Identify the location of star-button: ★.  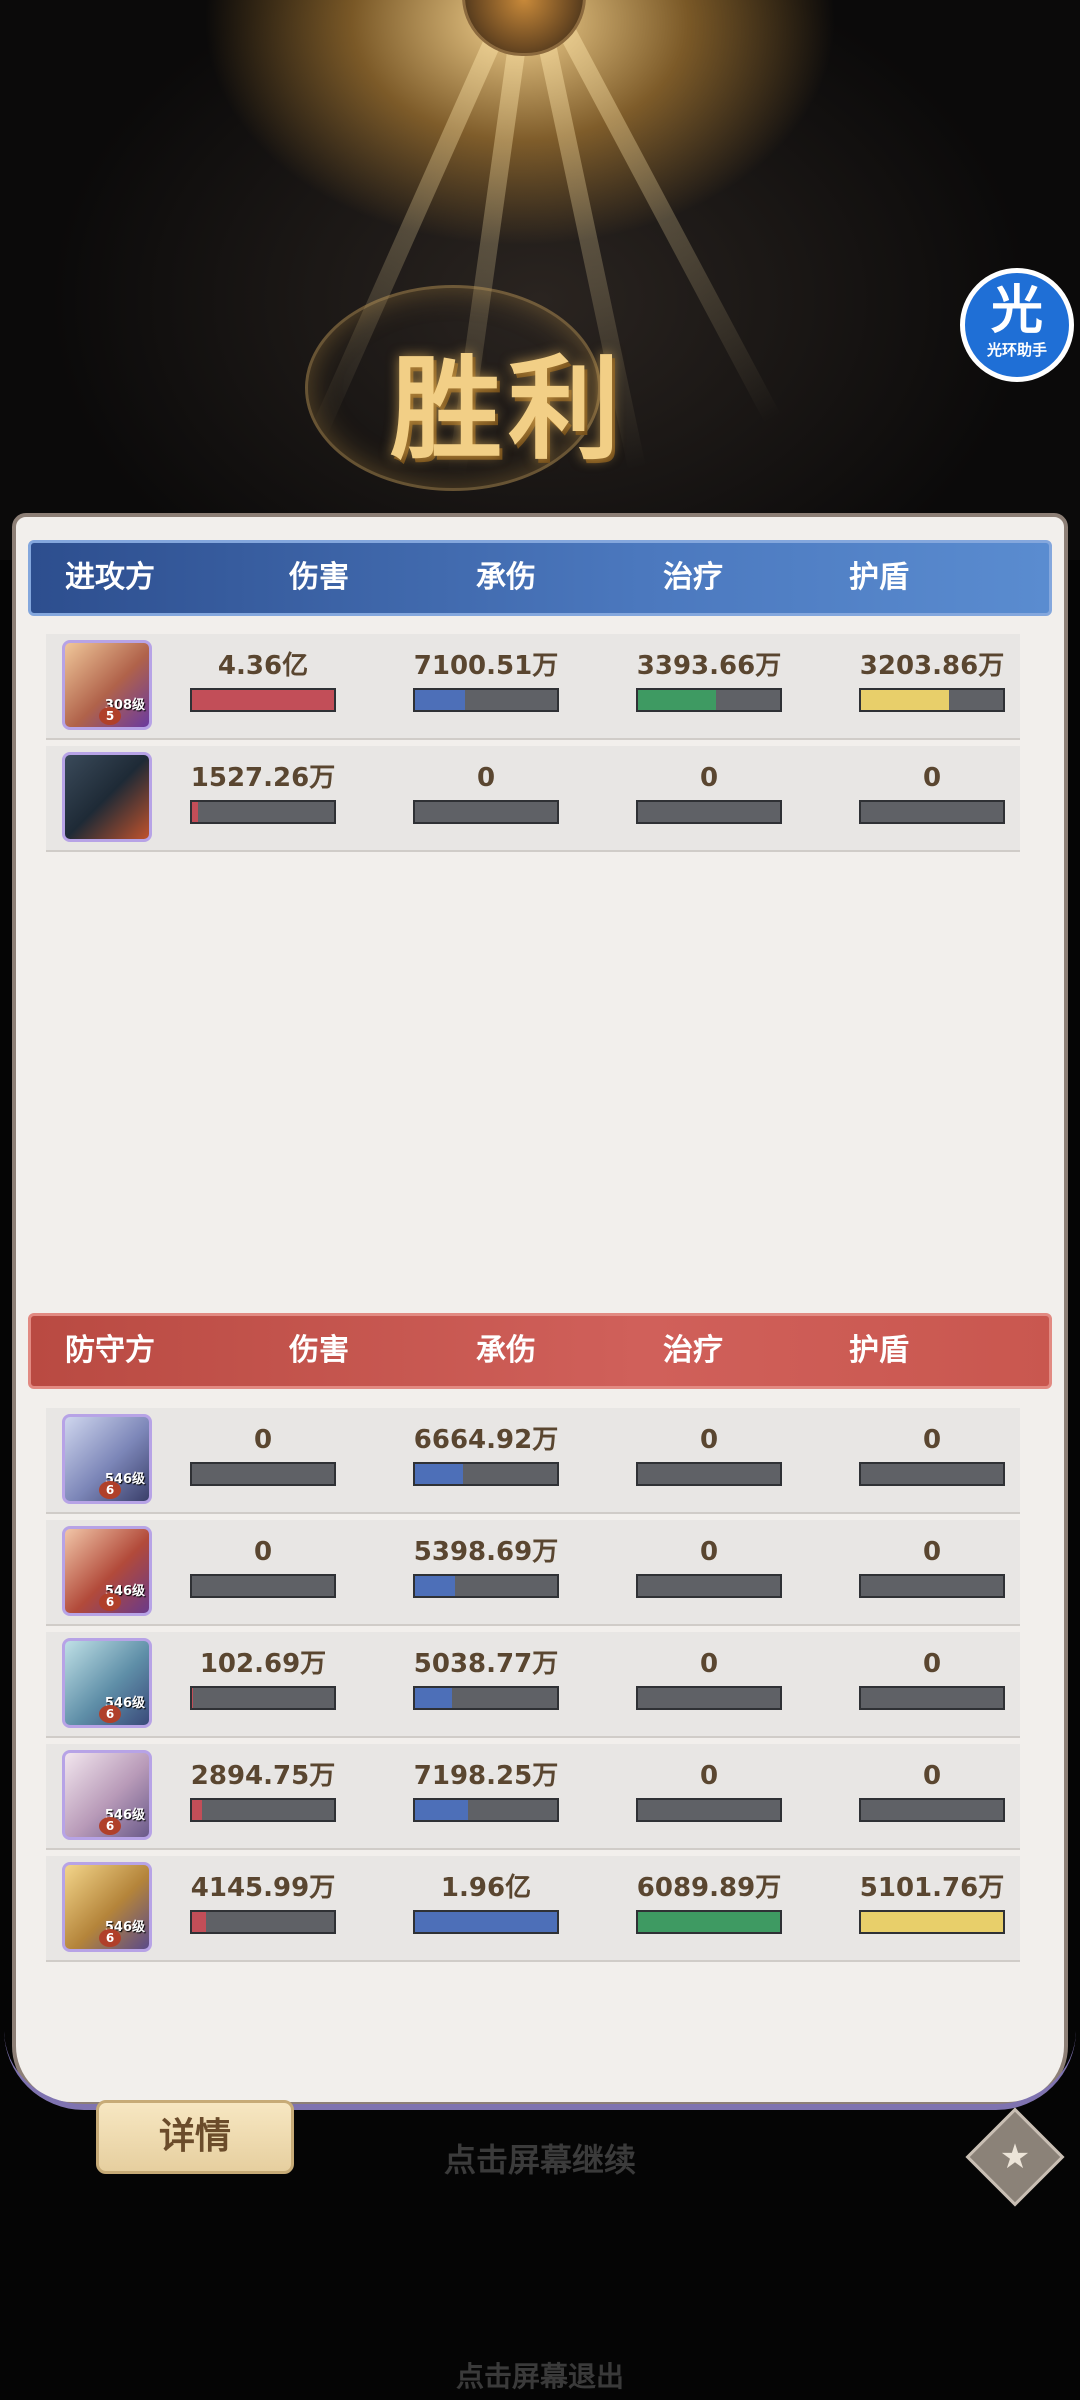
(1015, 2157).